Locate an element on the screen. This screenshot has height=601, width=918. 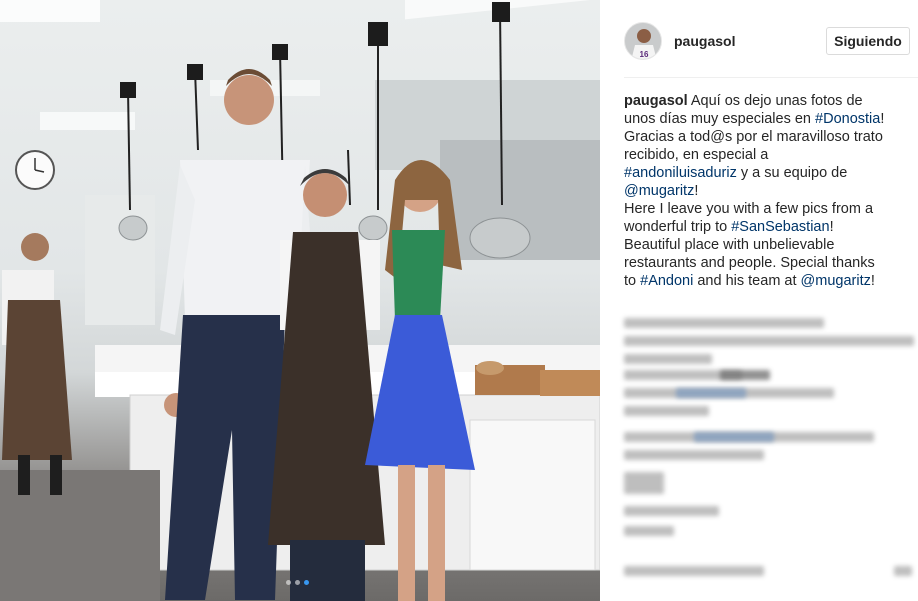
caption-line: unos días muy especiales en #Donostia! is located at coordinates (769, 119).